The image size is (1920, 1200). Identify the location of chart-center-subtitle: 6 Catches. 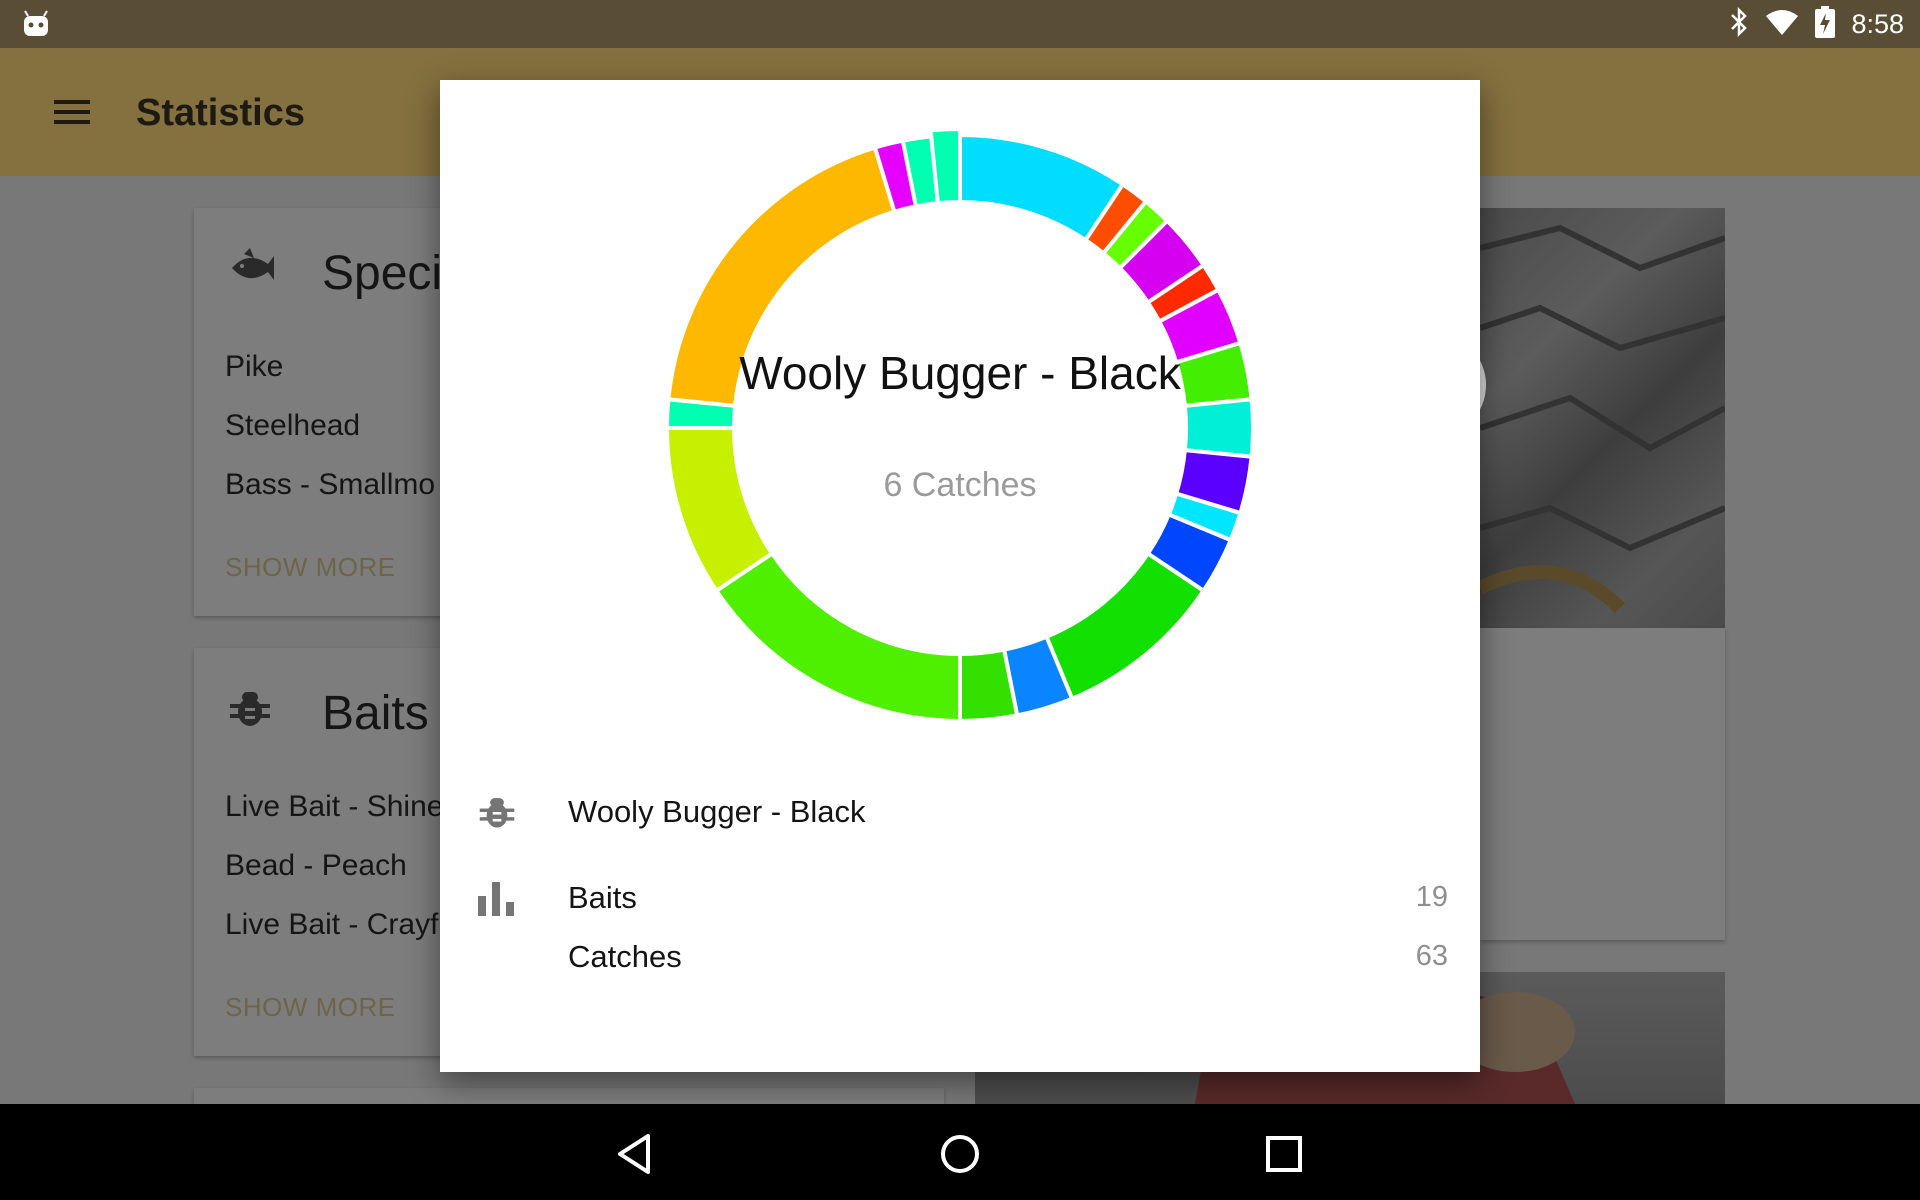
(960, 485).